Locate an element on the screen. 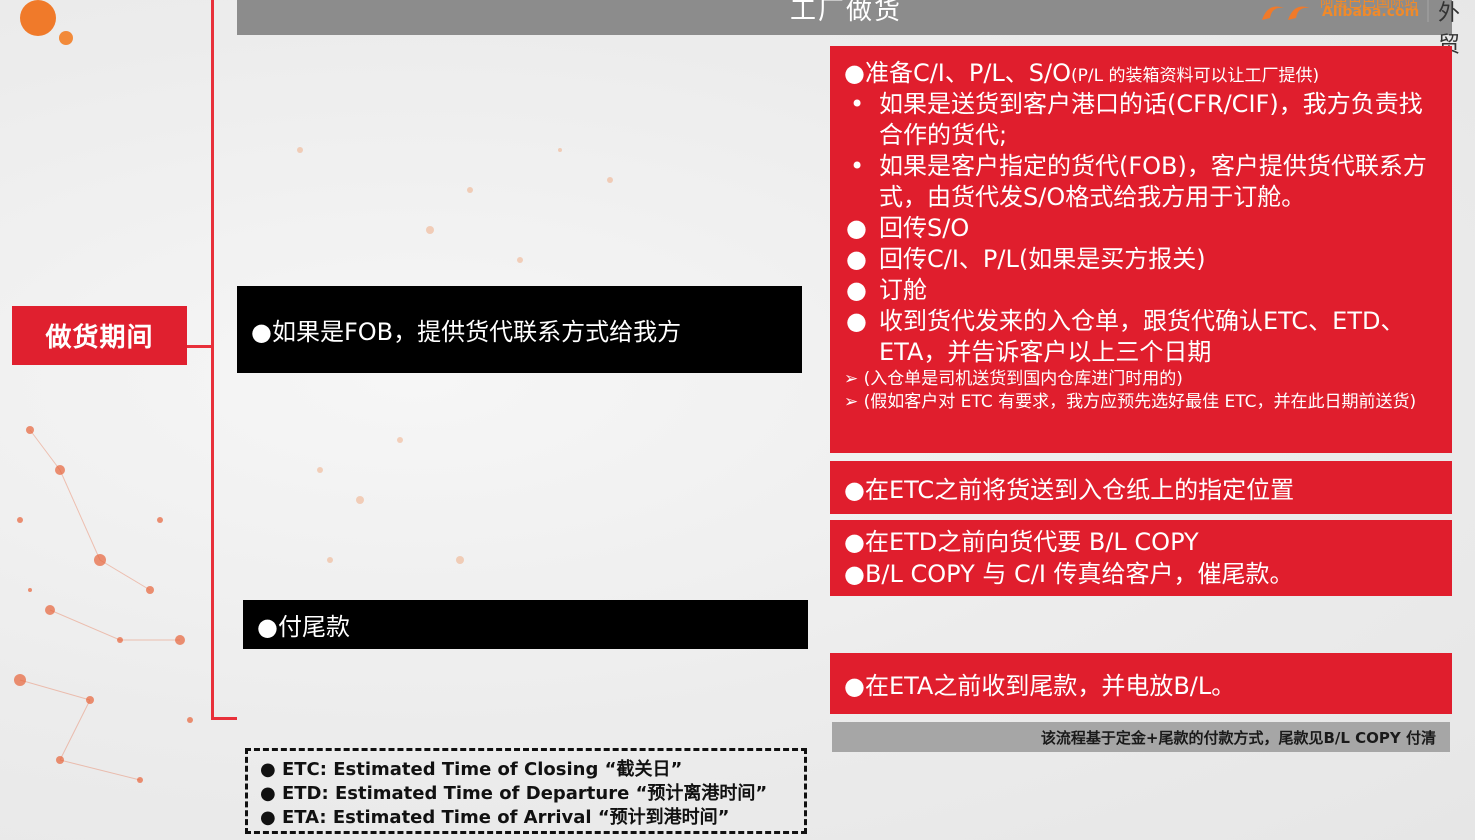 This screenshot has width=1475, height=840. main-box-title: ●准备C/I、P/L、S/O(P/L 的装箱资料可以让工厂提供) is located at coordinates (1082, 73).